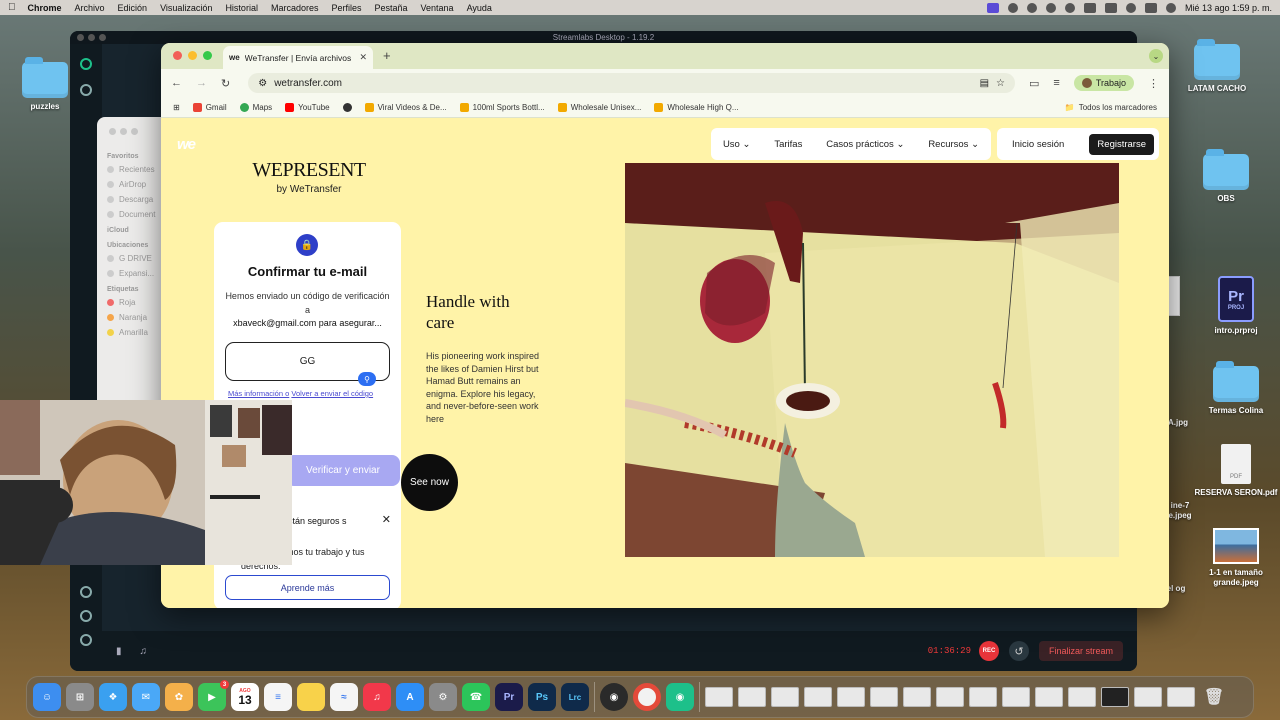  I want to click on finder-item-airdrop: AirDrop, so click(137, 184).